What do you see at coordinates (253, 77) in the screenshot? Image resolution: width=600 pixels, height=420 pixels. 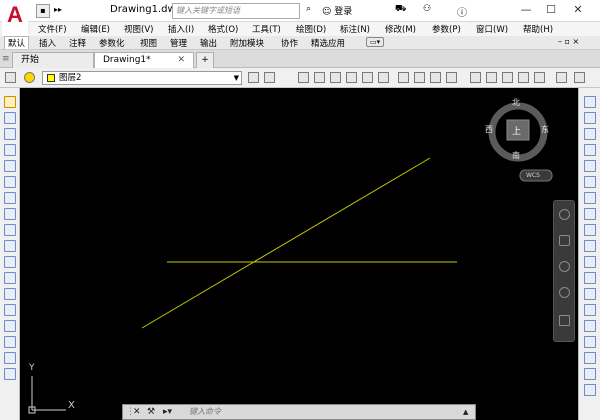 I see `make-current-icon` at bounding box center [253, 77].